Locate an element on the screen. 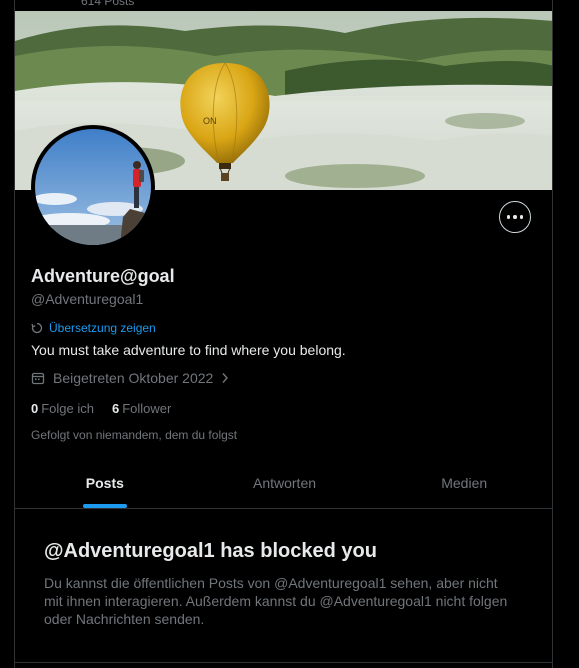 This screenshot has height=668, width=579. profile-display-name: Adventure@goal is located at coordinates (103, 276).